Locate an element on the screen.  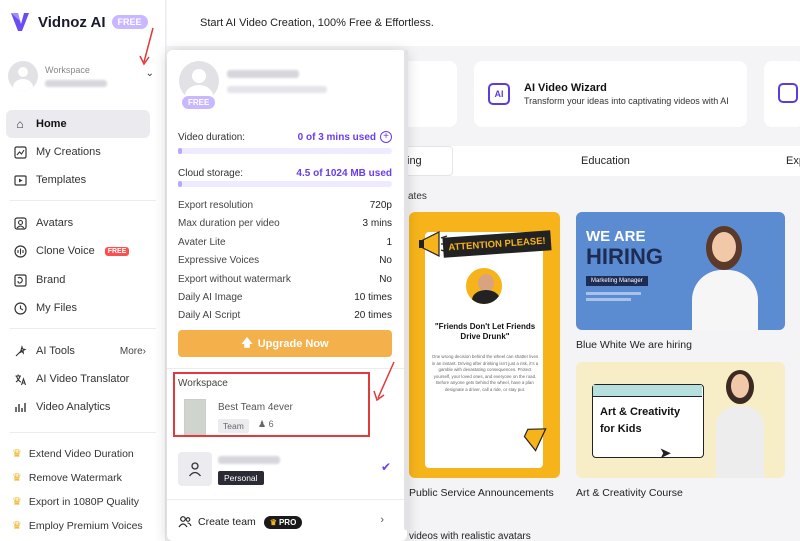
hiring-line is located at coordinates (608, 299).